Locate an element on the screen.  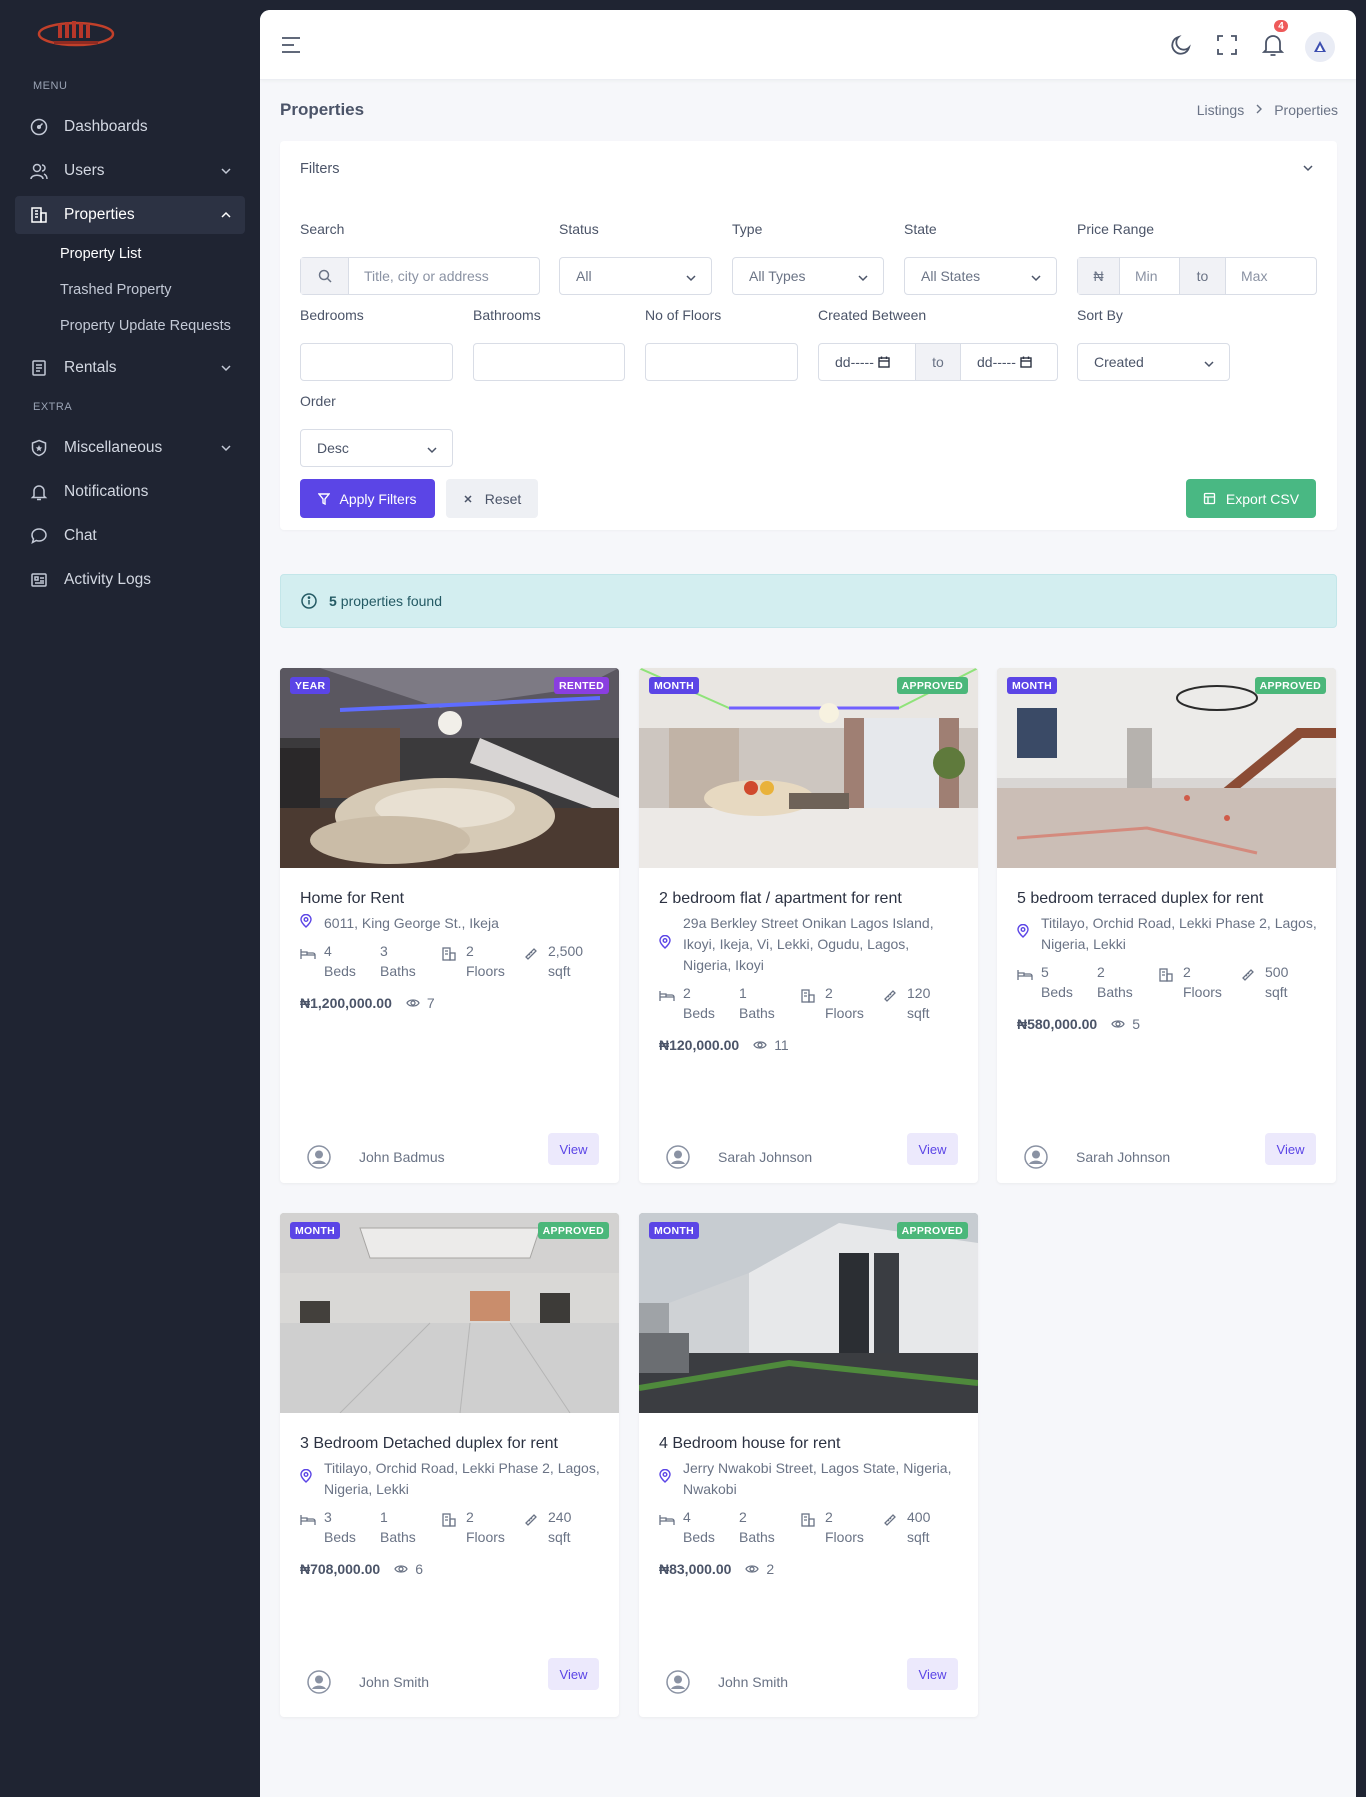
sidebar-item-users: Users is located at coordinates (130, 171).